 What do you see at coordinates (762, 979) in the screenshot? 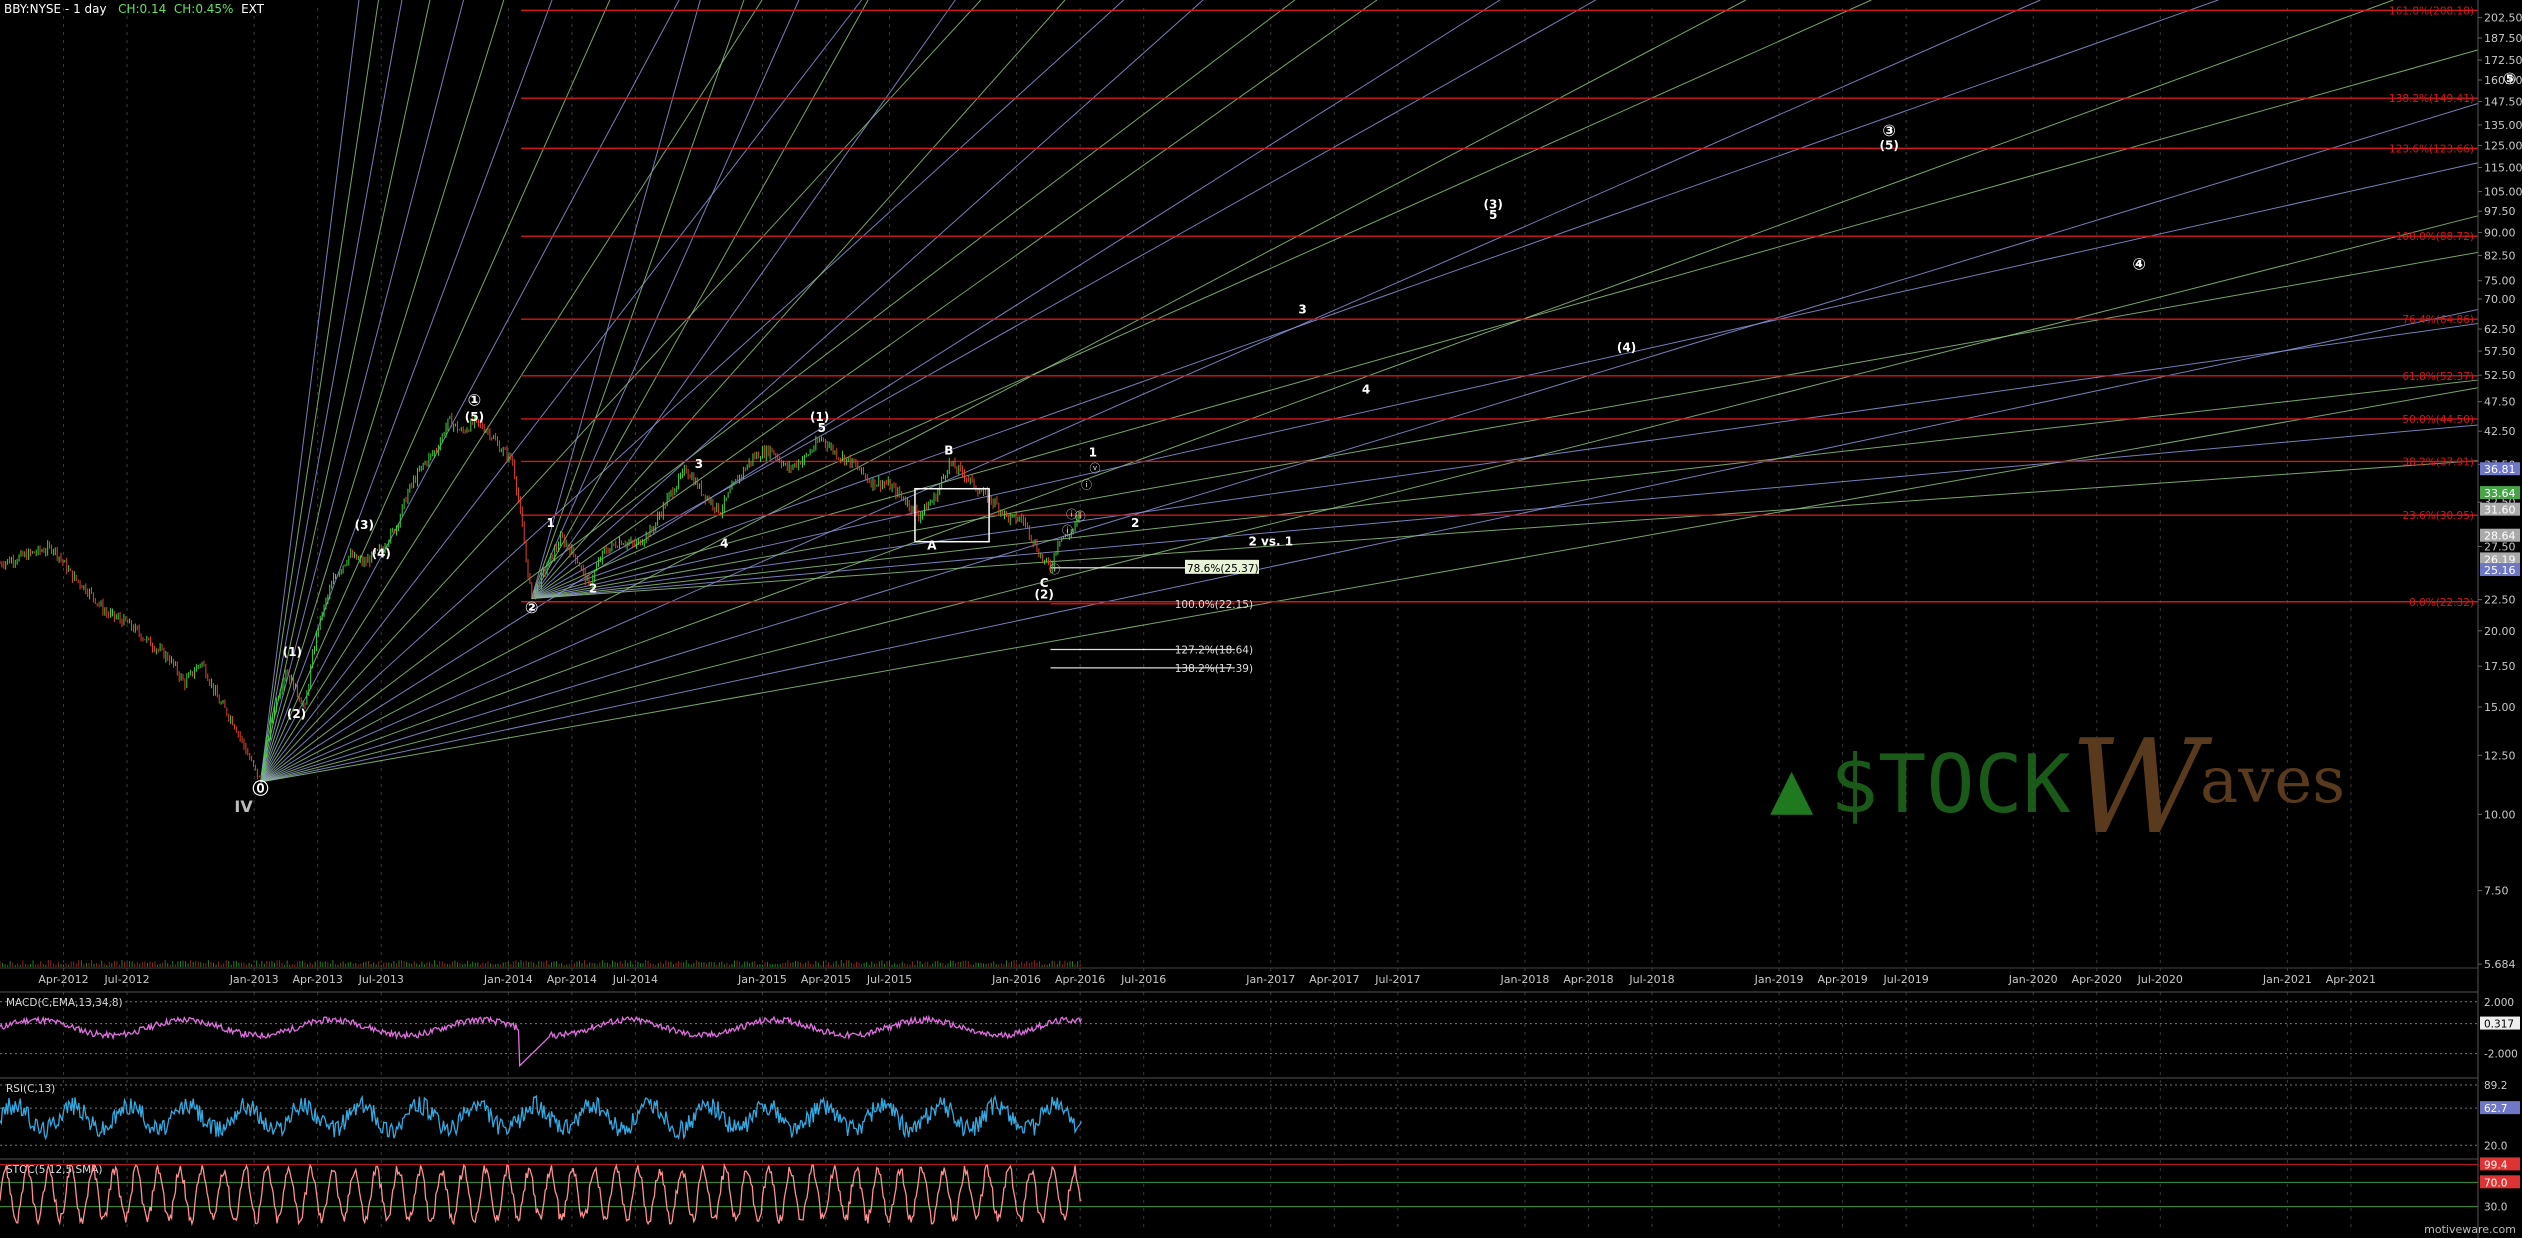
I see `time-tick-label: Jan-2015` at bounding box center [762, 979].